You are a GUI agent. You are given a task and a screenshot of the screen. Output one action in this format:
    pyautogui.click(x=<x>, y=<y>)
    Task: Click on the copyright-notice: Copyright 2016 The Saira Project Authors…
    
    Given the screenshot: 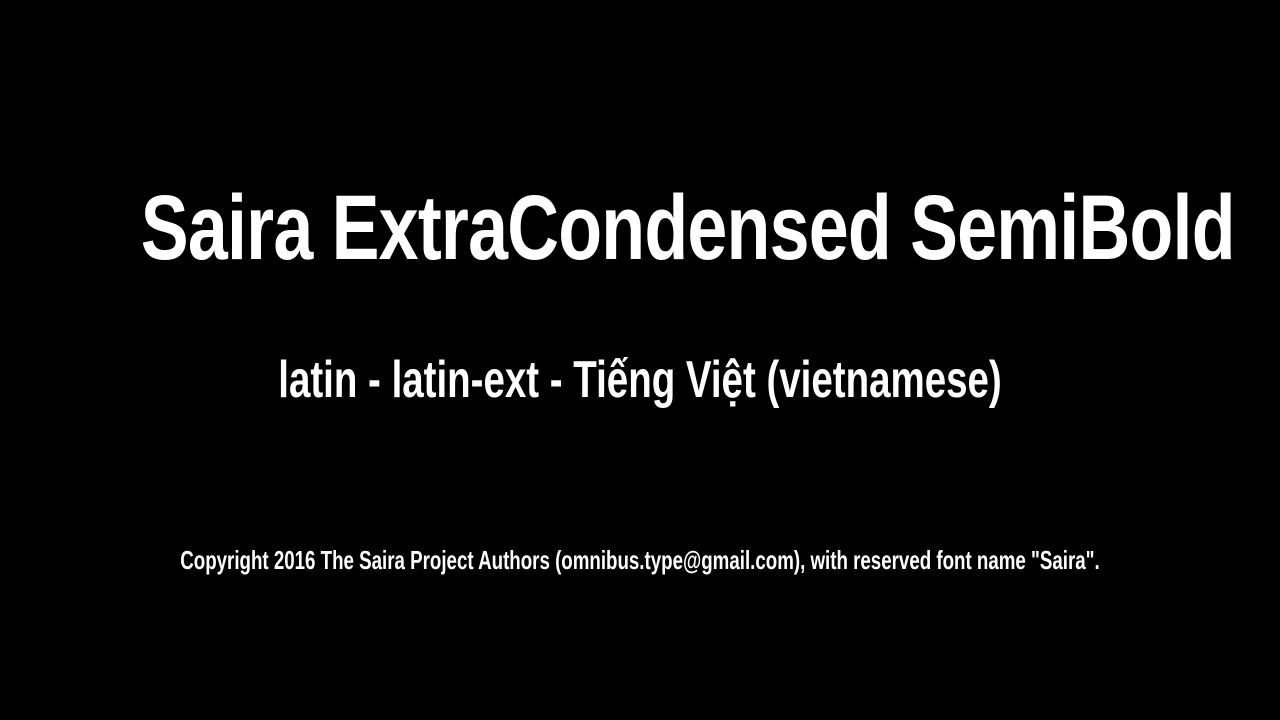 What is the action you would take?
    pyautogui.click(x=640, y=560)
    